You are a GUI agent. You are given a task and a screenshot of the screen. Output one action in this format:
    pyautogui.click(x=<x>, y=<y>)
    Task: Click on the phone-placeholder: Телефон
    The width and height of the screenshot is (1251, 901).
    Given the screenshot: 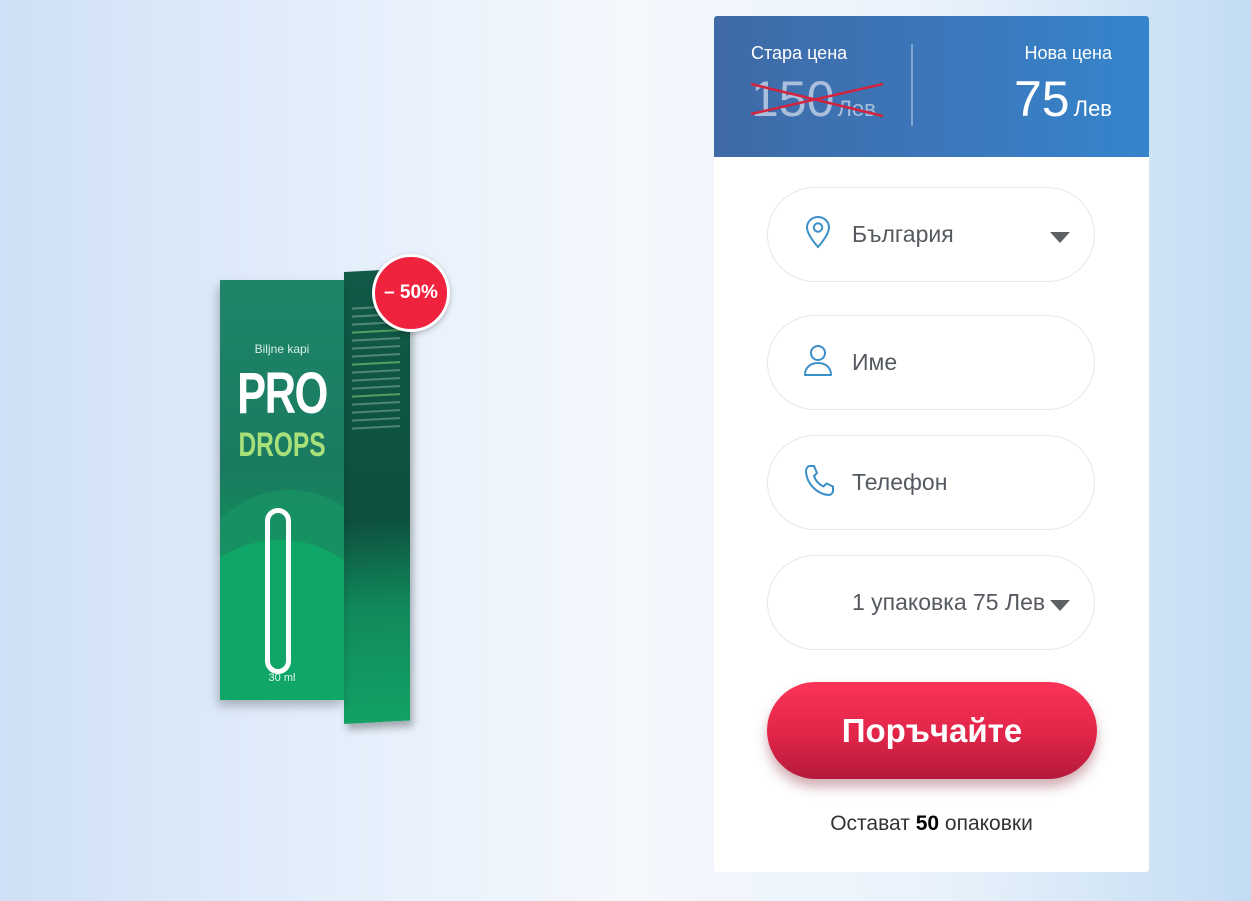 What is the action you would take?
    pyautogui.click(x=900, y=482)
    